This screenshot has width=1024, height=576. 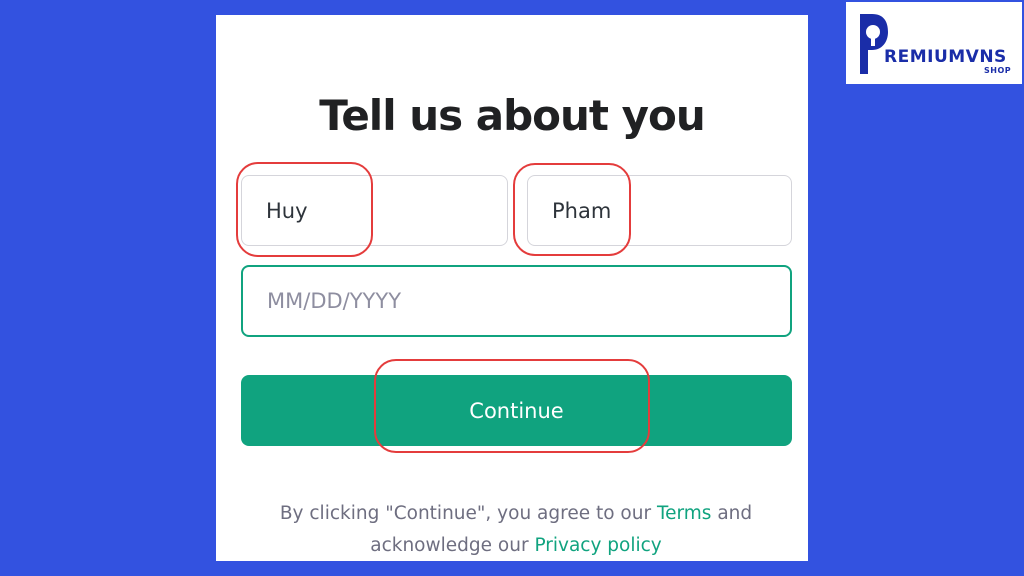 I want to click on privacy-policy-link: Privacy policy, so click(x=597, y=545).